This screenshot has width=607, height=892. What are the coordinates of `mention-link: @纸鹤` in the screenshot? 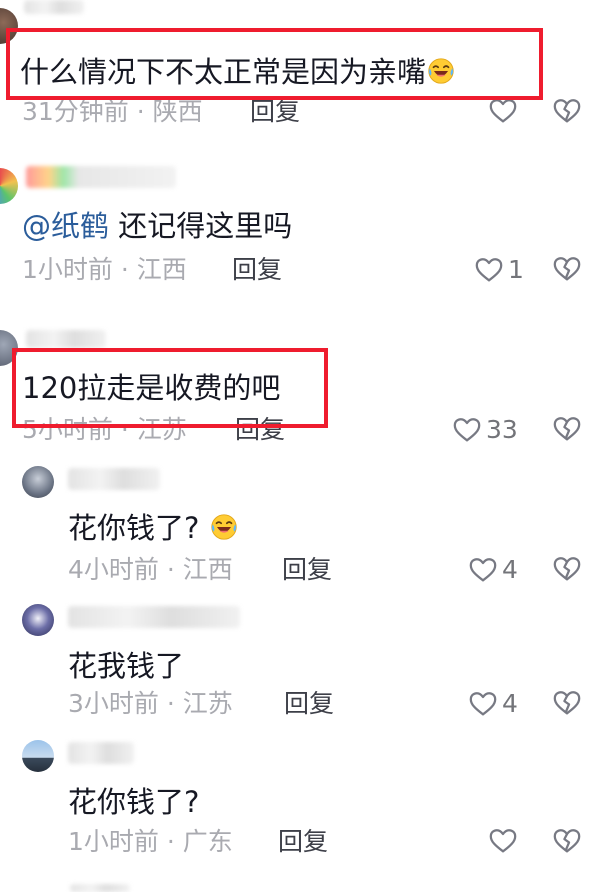 It's located at (65, 226).